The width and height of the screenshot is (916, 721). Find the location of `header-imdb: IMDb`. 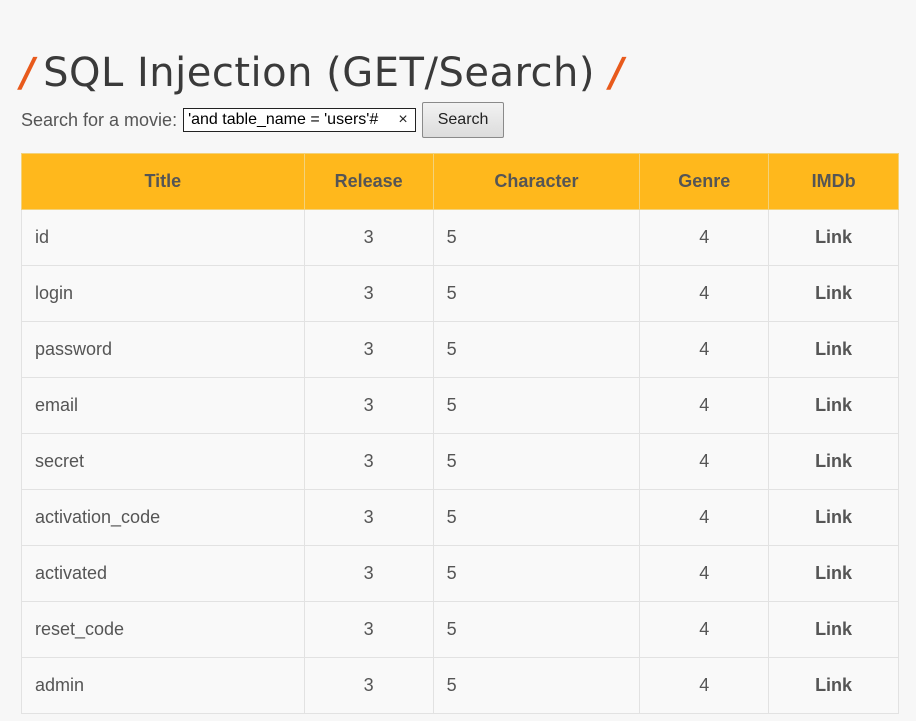

header-imdb: IMDb is located at coordinates (833, 181).